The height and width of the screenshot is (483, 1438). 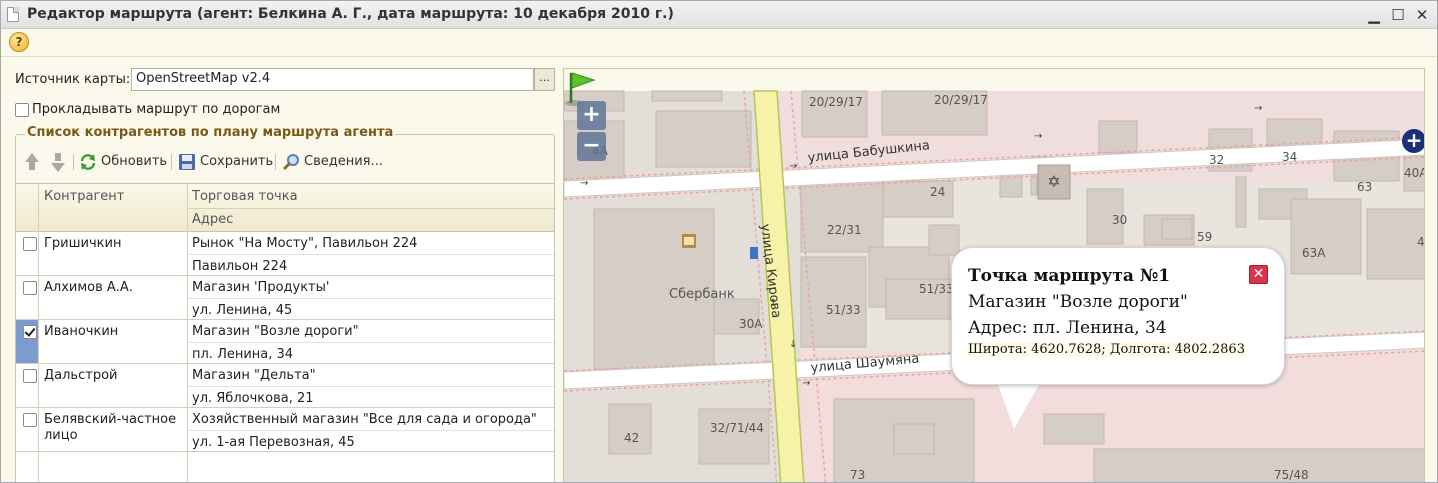 What do you see at coordinates (88, 287) in the screenshot?
I see `contractor-name: Алхимов А.А.` at bounding box center [88, 287].